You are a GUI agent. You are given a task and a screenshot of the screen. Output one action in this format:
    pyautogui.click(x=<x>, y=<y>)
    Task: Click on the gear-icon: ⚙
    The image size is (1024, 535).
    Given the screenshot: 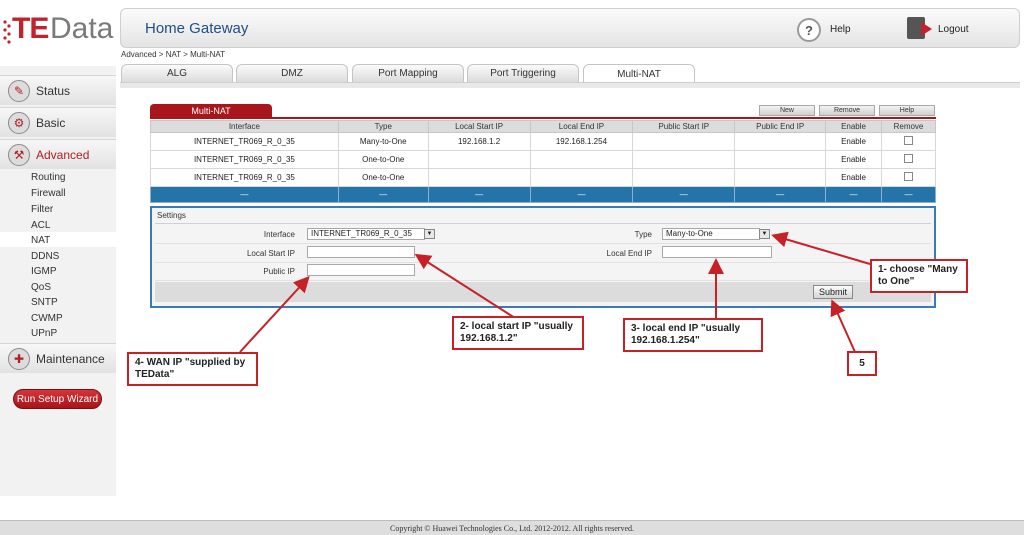 What is the action you would take?
    pyautogui.click(x=19, y=122)
    